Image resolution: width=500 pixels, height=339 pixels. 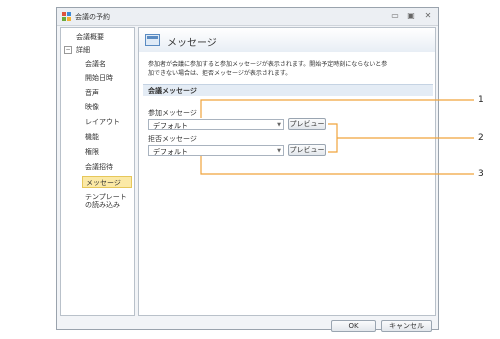 I want to click on callout-number-2: 2, so click(x=481, y=138).